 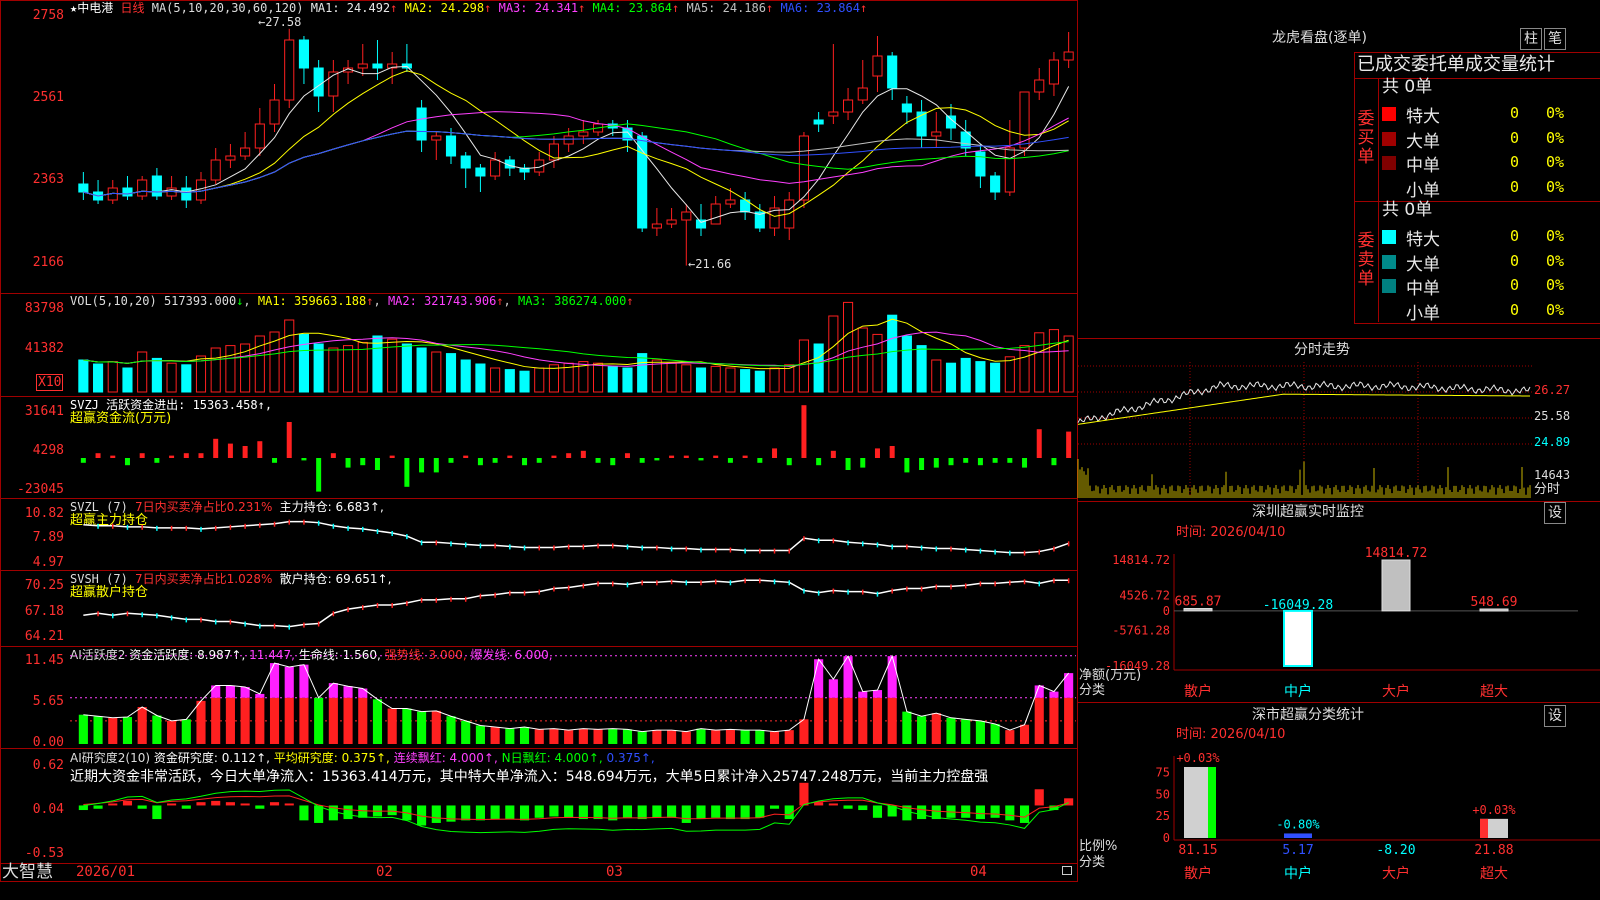 I want to click on buy-rows: 特大 0 0% 大单 0 0% 中单 0 0% 小单 0 0%, so click(x=1490, y=152).